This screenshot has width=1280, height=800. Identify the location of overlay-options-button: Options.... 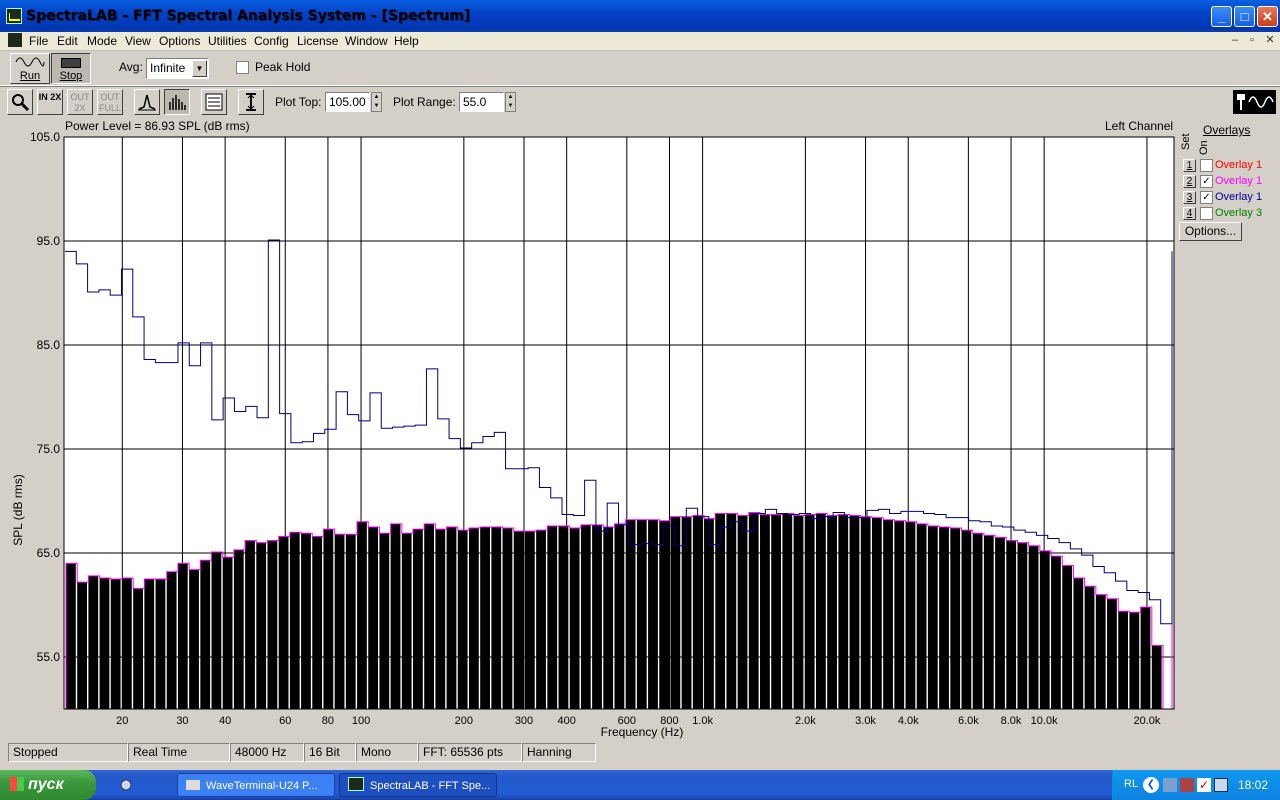
(1210, 231).